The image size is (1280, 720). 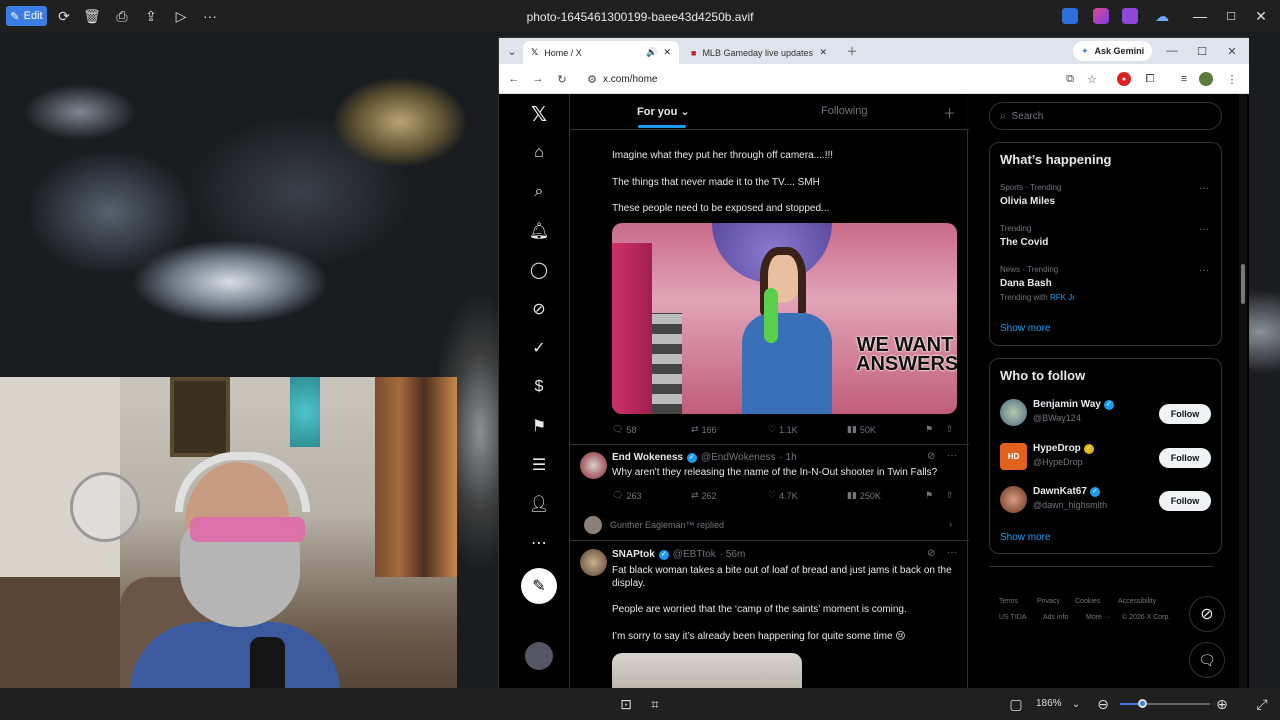 What do you see at coordinates (647, 457) in the screenshot?
I see `author-name: End Wokeness` at bounding box center [647, 457].